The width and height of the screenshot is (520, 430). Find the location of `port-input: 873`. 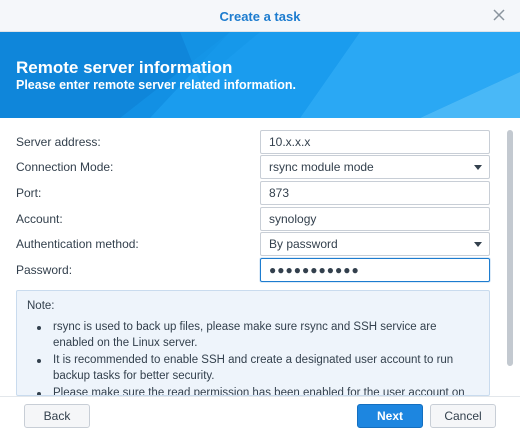

port-input: 873 is located at coordinates (375, 193).